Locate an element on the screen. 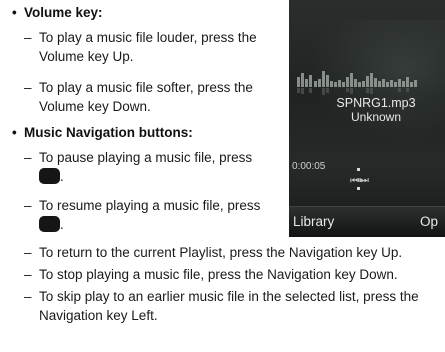 The width and height of the screenshot is (445, 352). section-heading-music-navigation: • Music Navigation buttons: is located at coordinates (102, 132).